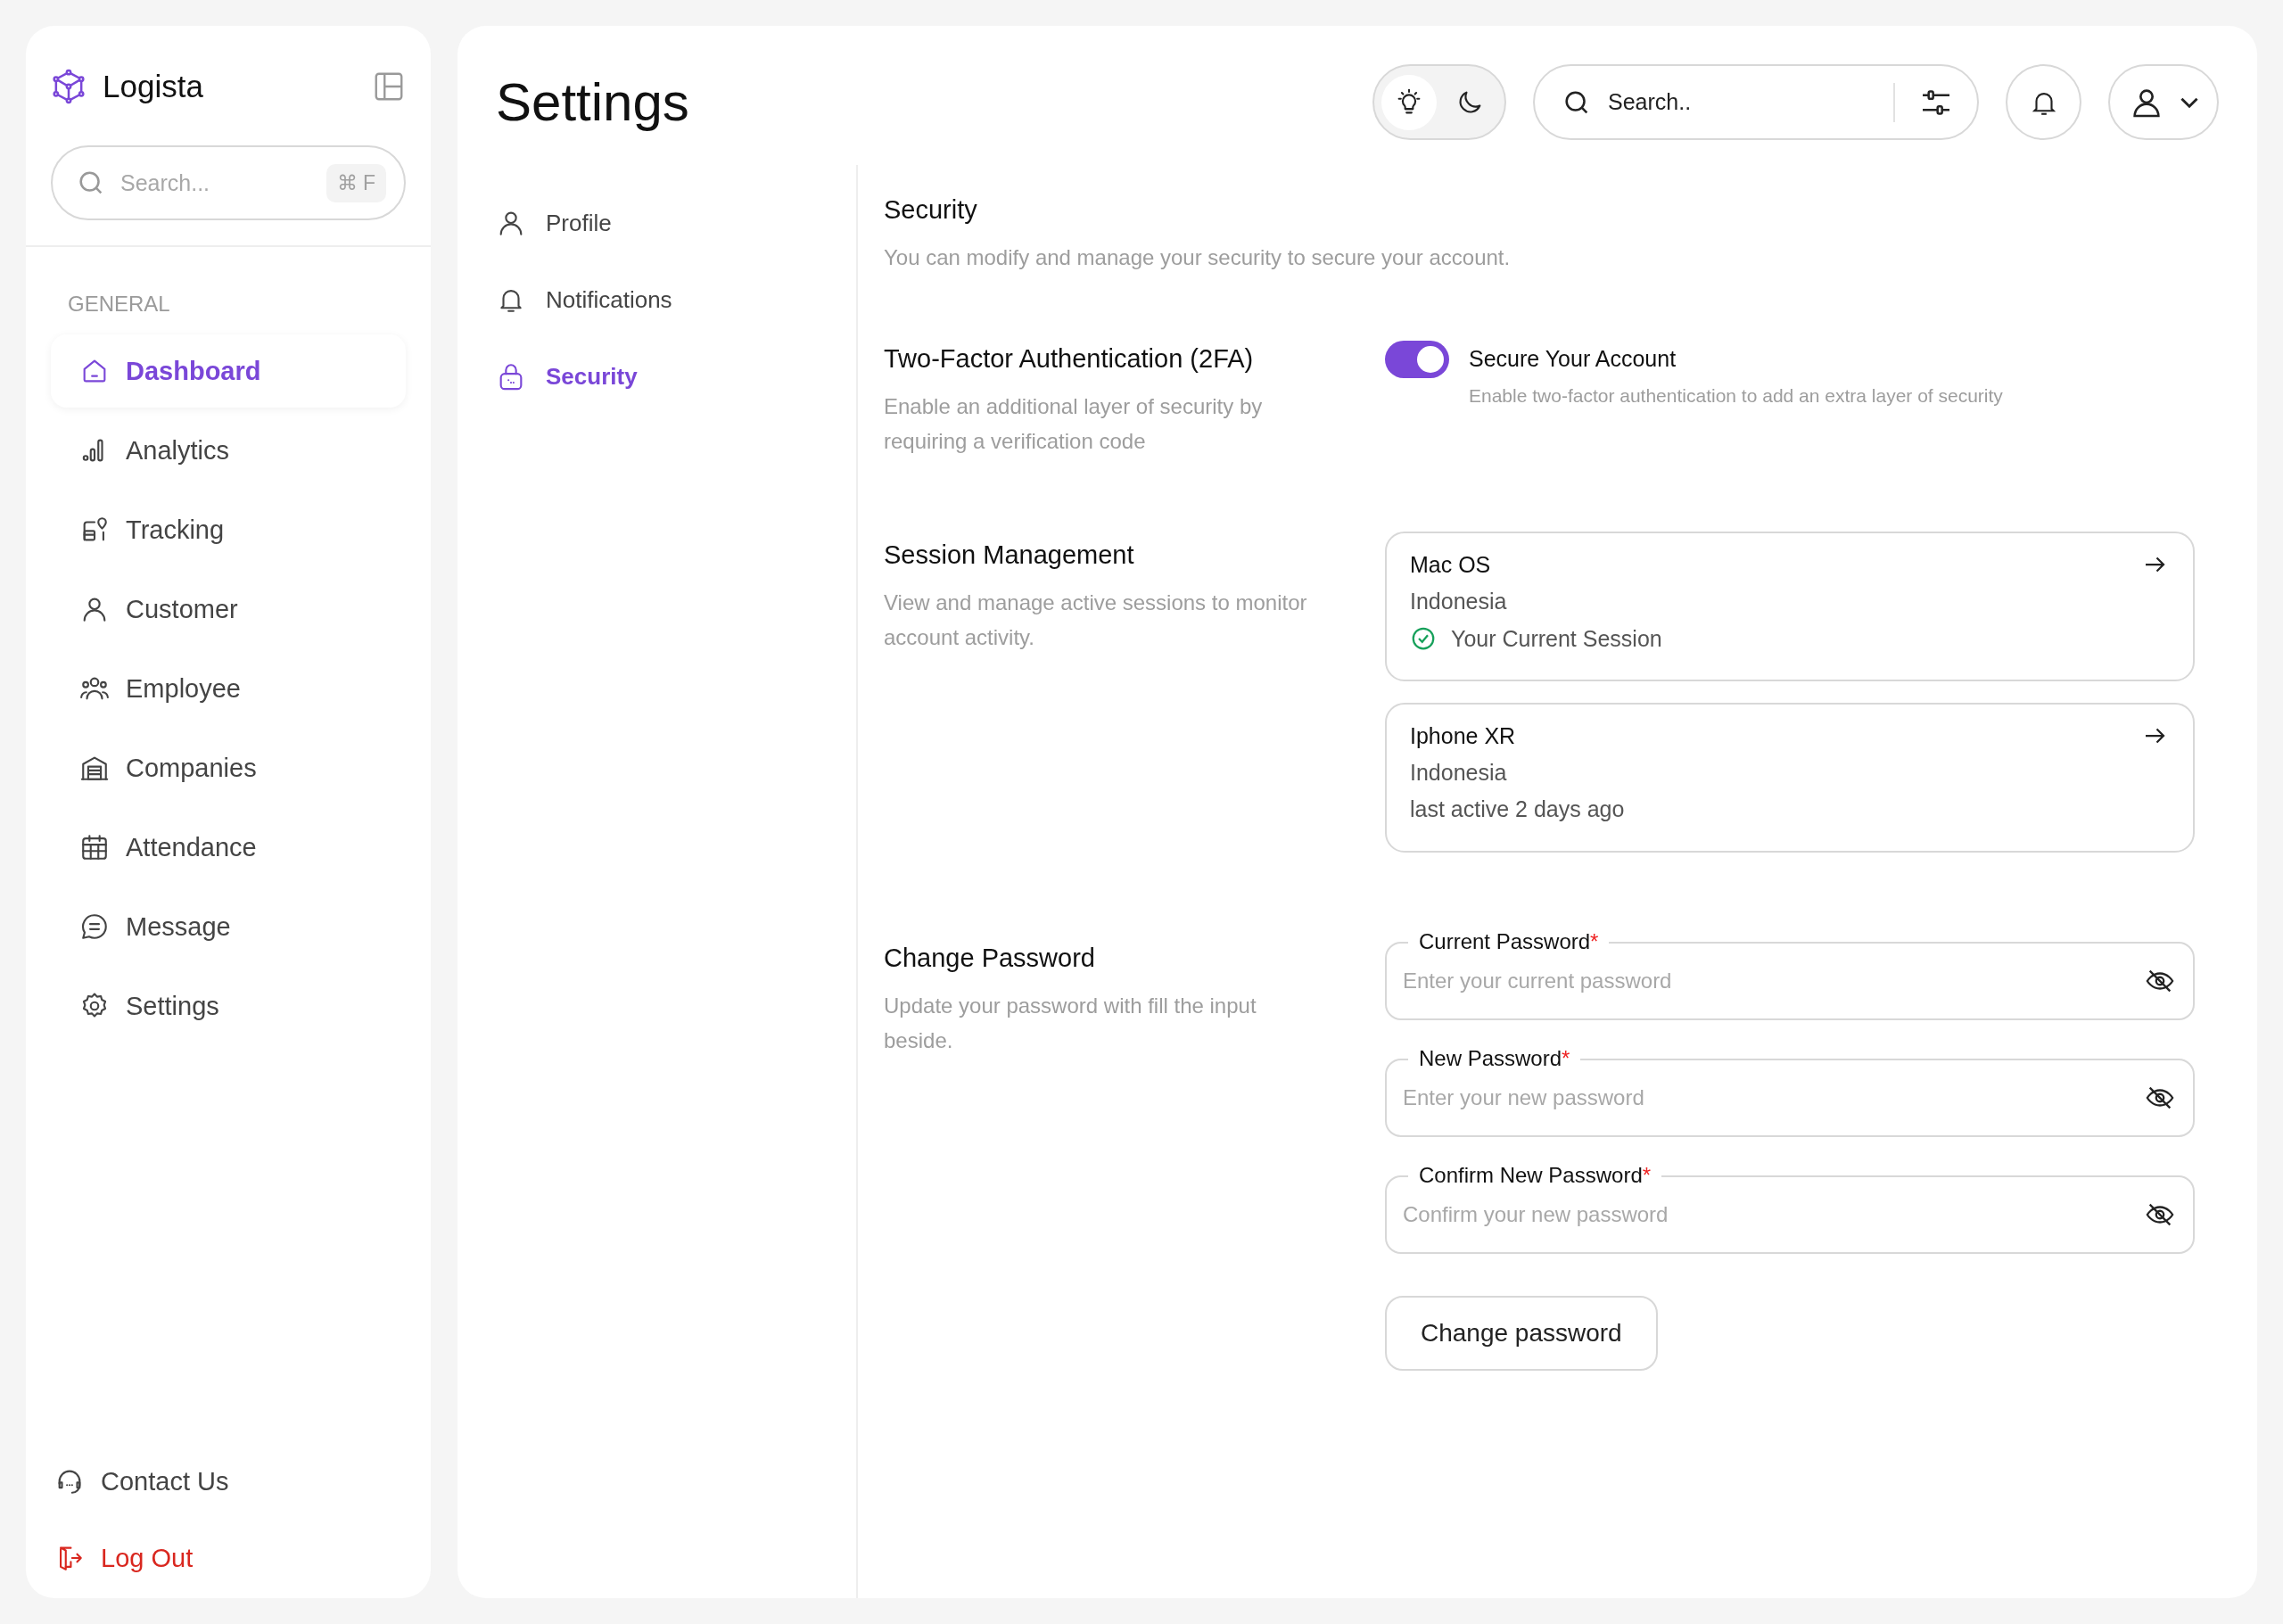 The image size is (2283, 1624). Describe the element at coordinates (1198, 257) in the screenshot. I see `section-description: You can modify and manage your security to secure your account.` at that location.